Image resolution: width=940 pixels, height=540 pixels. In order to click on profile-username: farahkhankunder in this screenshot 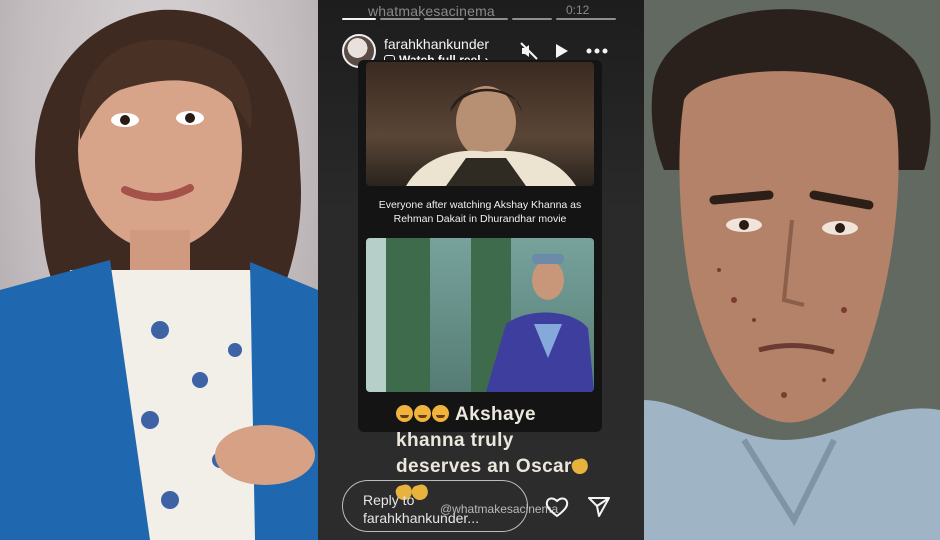, I will do `click(436, 44)`.